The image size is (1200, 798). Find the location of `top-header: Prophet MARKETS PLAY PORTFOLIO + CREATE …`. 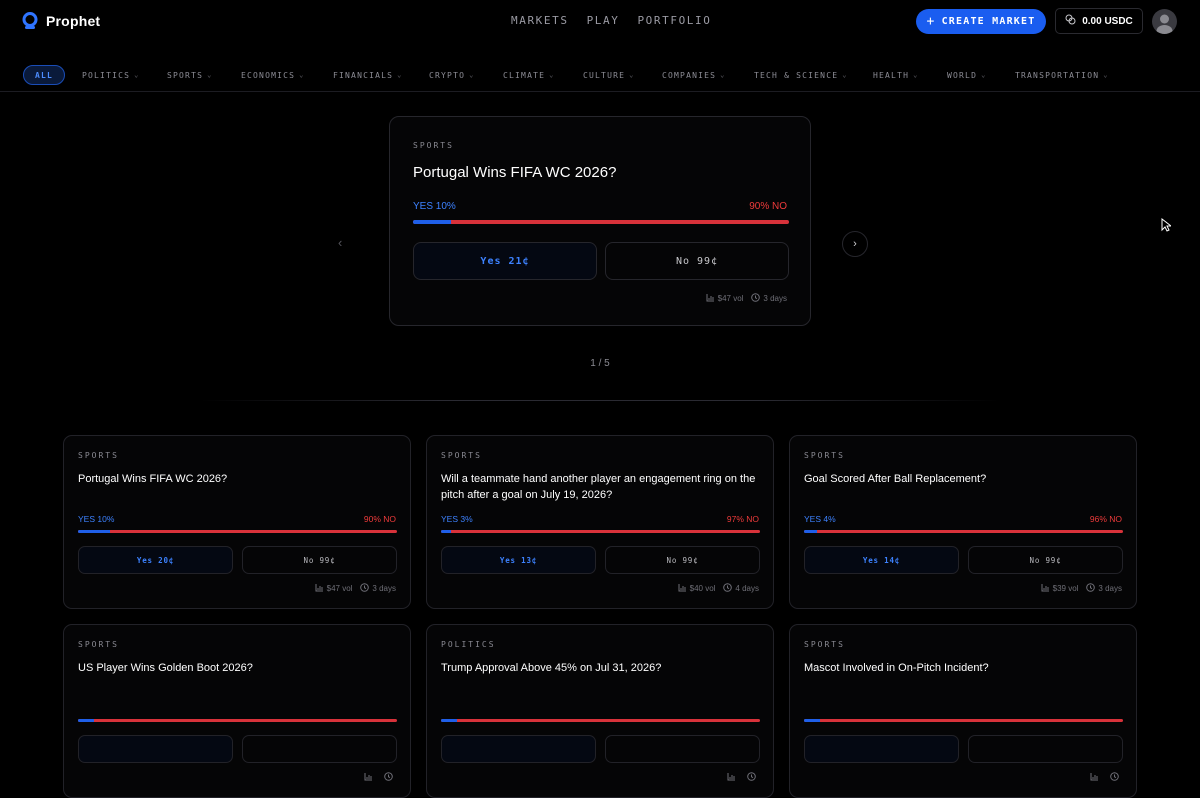

top-header: Prophet MARKETS PLAY PORTFOLIO + CREATE … is located at coordinates (600, 22).